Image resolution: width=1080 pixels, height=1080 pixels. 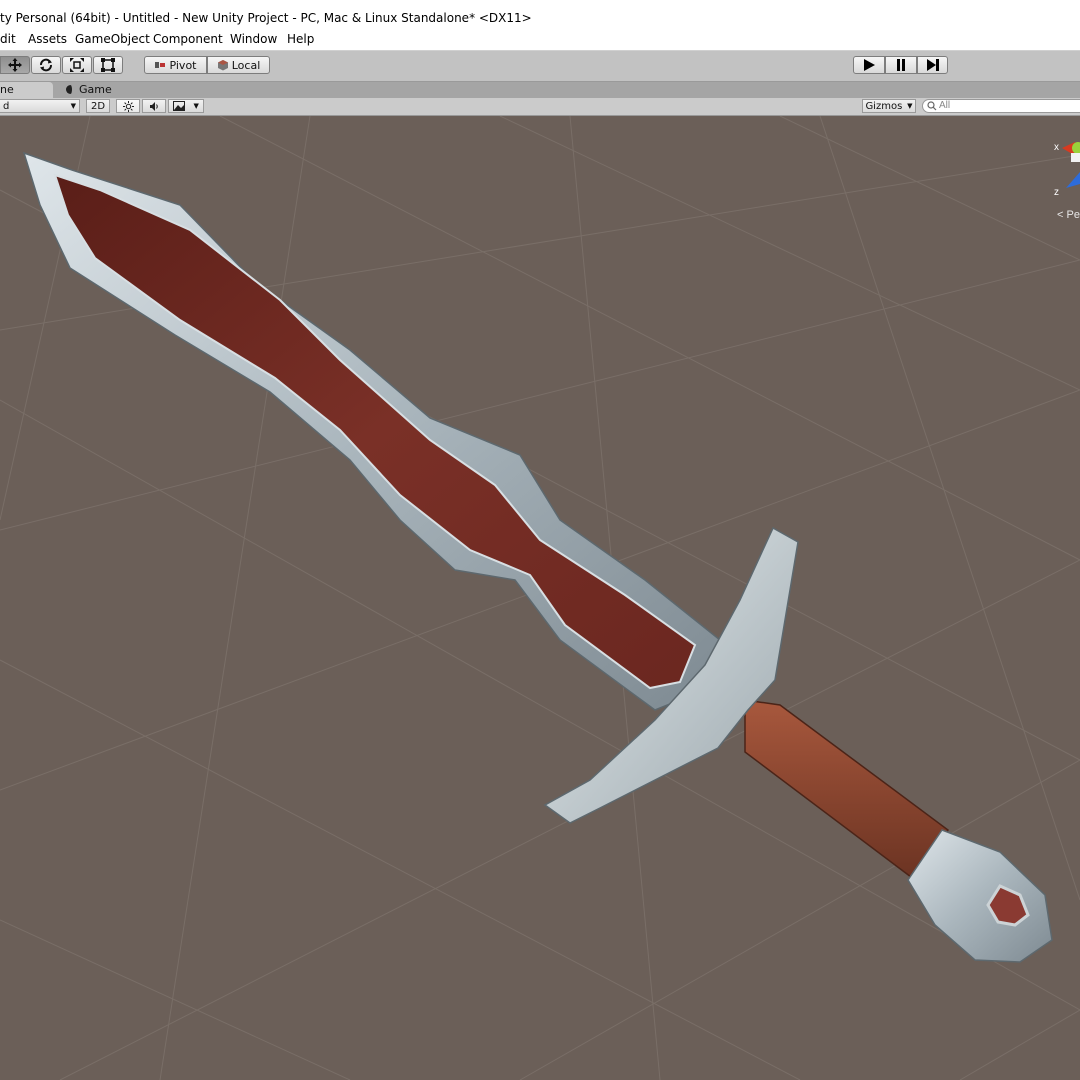 I want to click on gizmo-projection-label: < Pe, so click(x=1068, y=215).